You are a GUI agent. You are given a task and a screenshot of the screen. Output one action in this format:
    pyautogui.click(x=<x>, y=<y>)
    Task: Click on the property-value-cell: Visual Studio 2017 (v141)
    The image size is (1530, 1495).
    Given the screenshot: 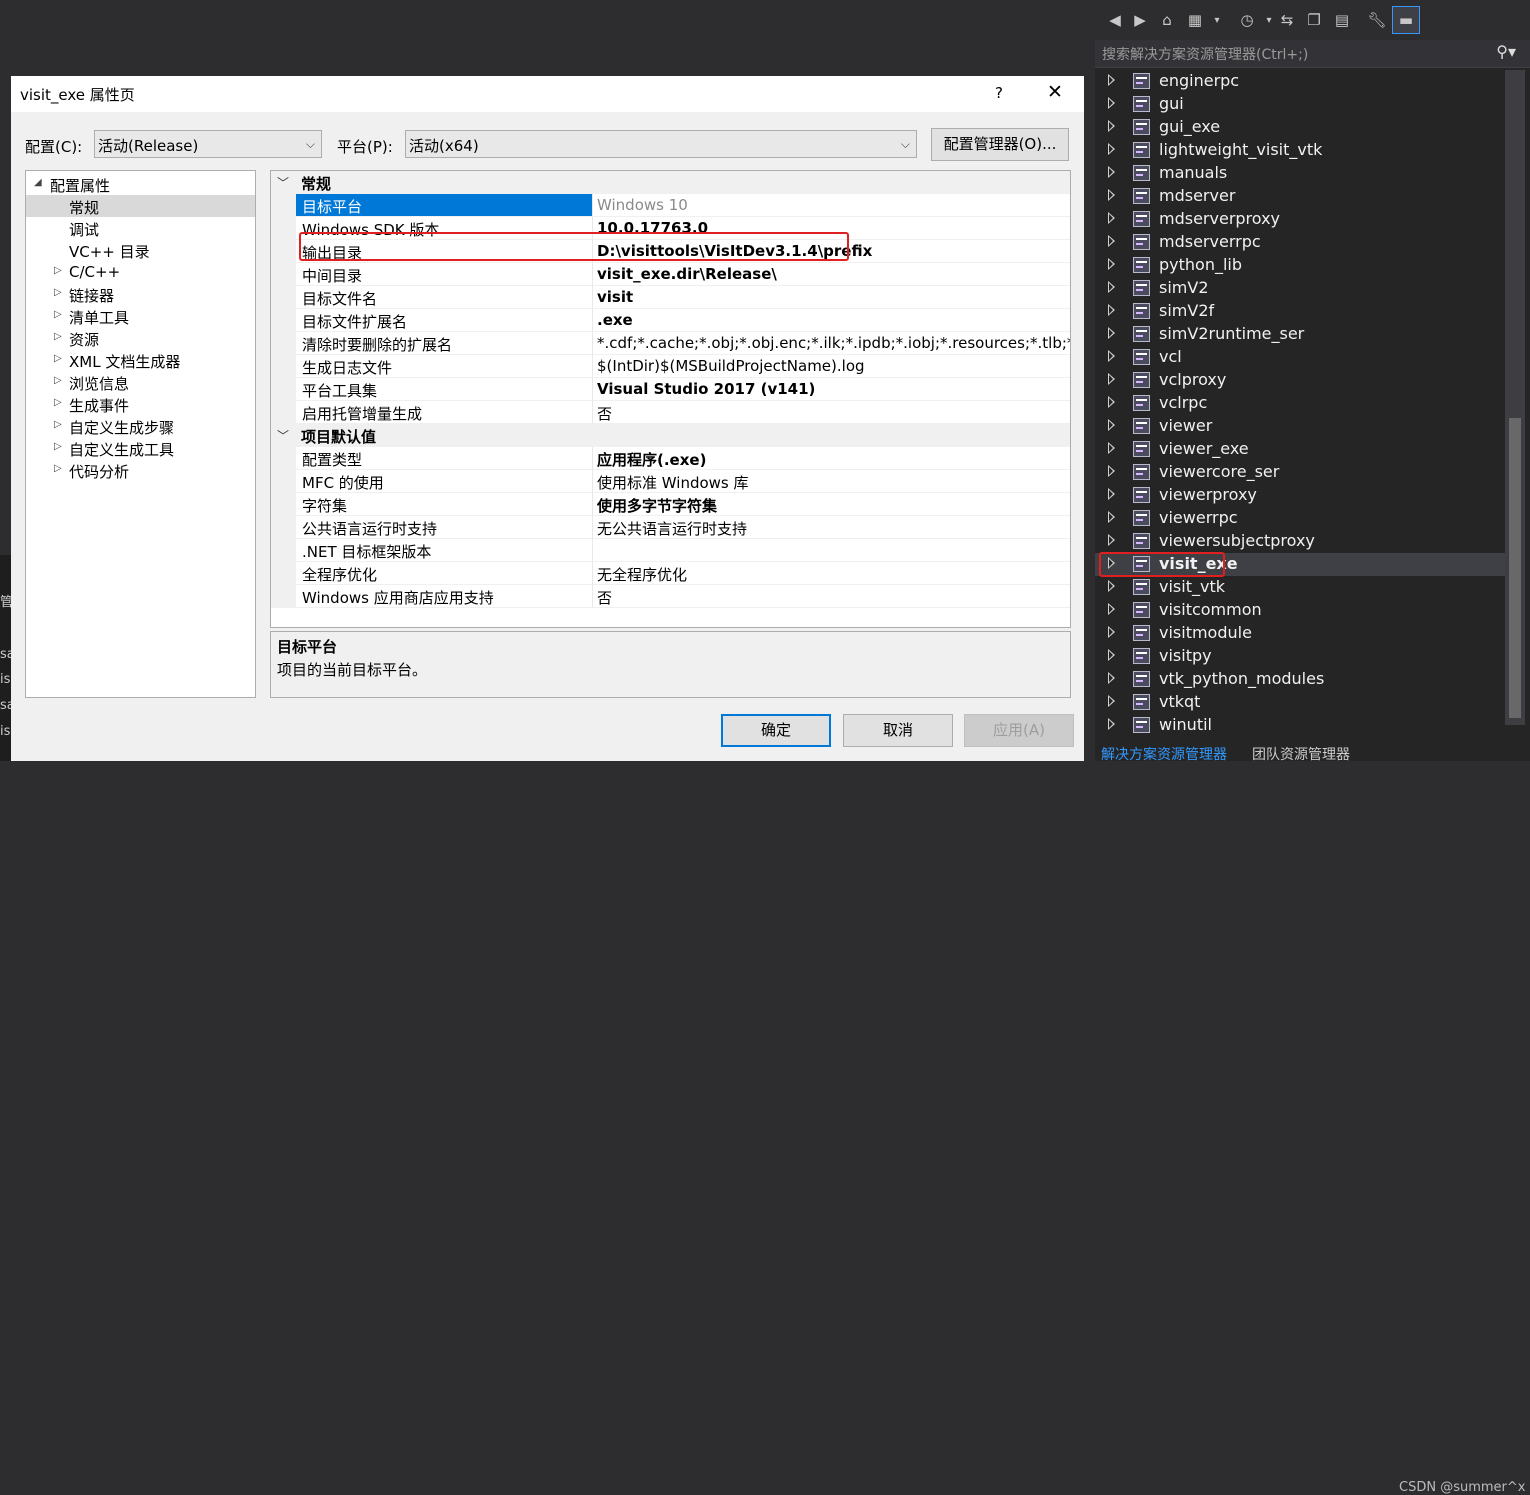 What is the action you would take?
    pyautogui.click(x=831, y=389)
    